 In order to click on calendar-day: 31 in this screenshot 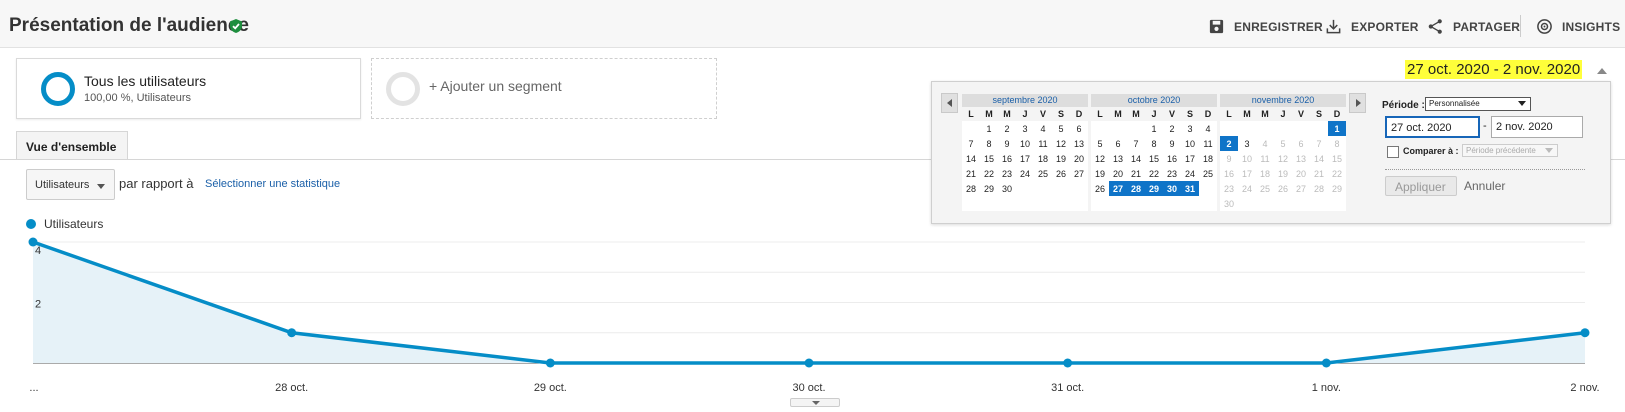, I will do `click(1190, 188)`.